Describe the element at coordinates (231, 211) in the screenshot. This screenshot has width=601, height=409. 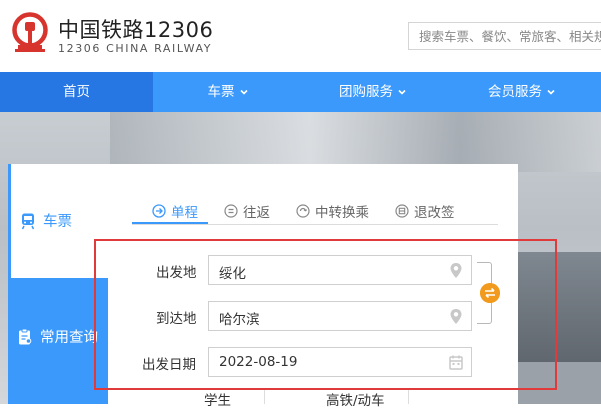
I see `list-circle-icon` at that location.